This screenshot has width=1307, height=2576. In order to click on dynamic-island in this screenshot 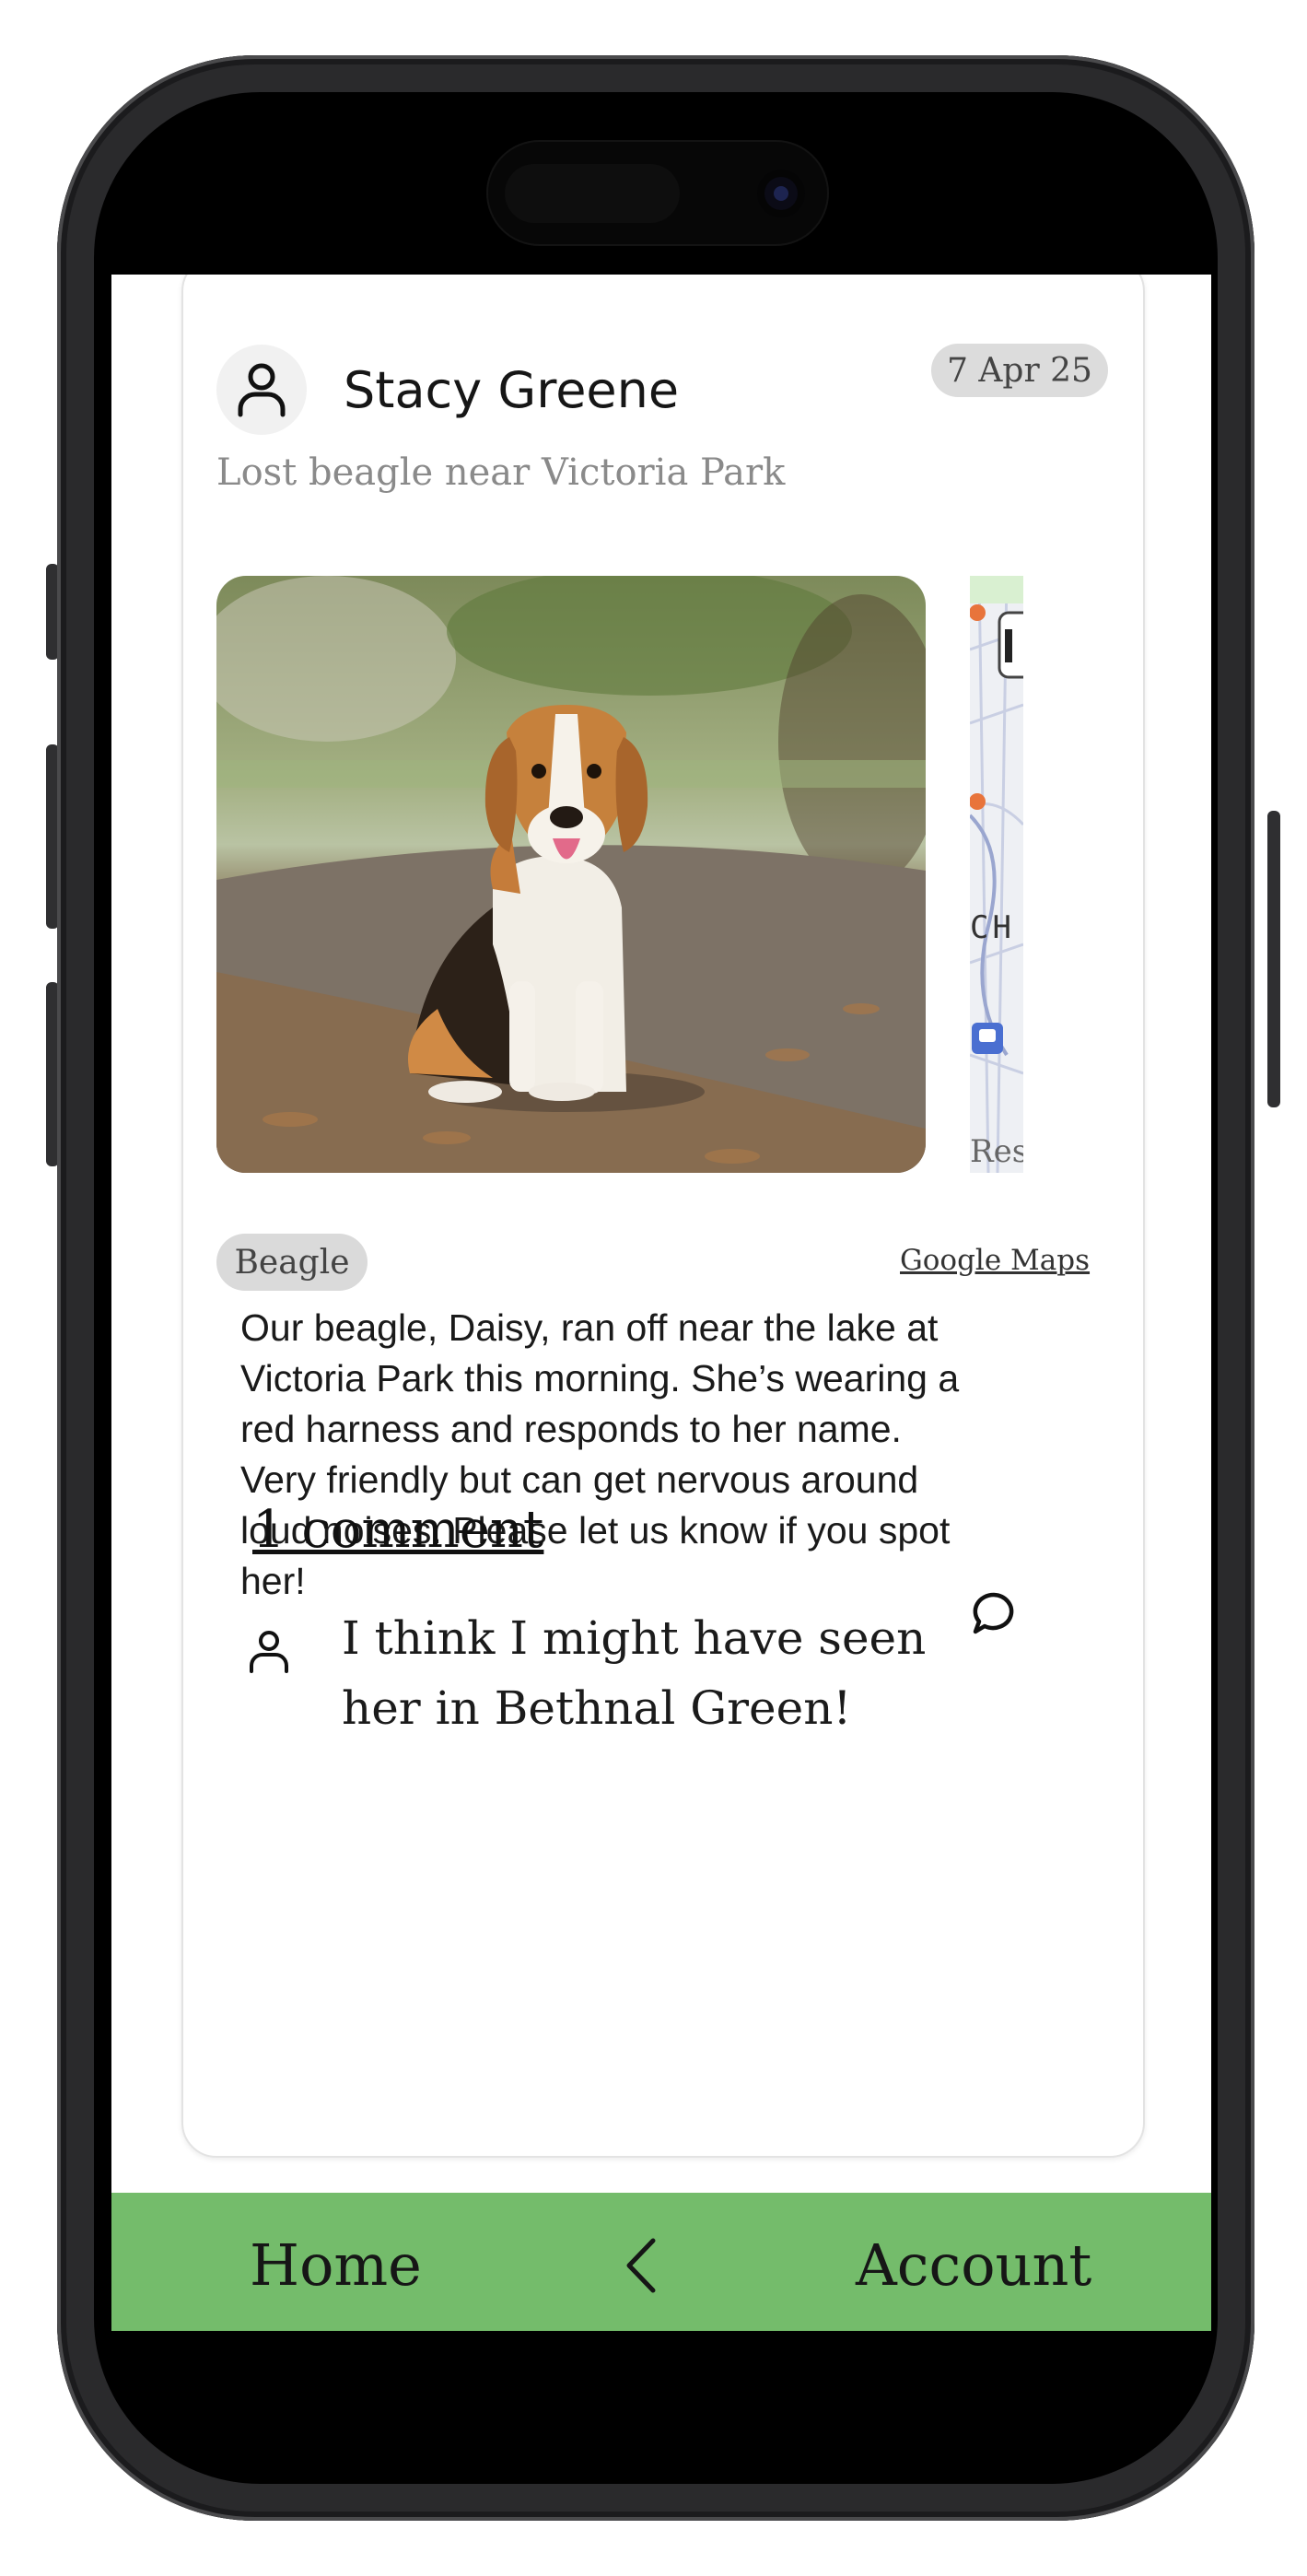, I will do `click(658, 193)`.